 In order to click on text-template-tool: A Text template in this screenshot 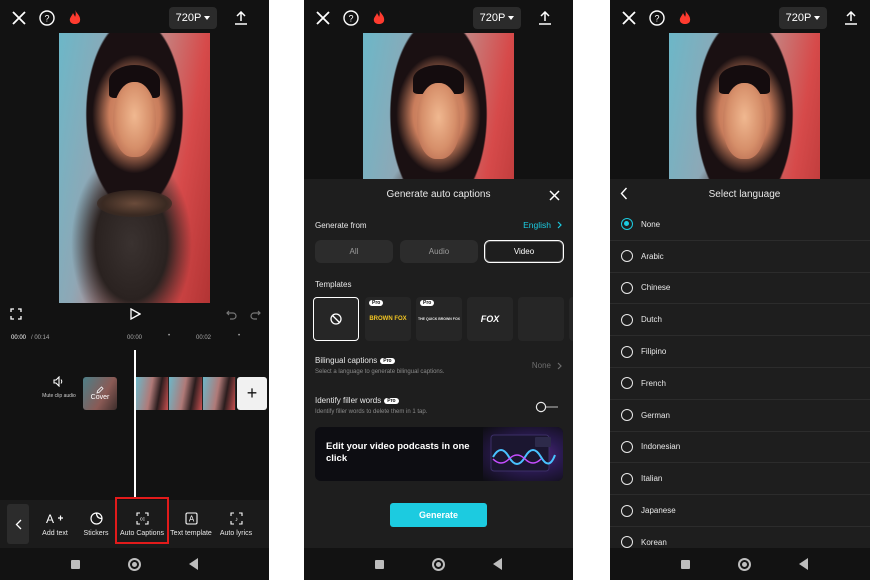, I will do `click(191, 524)`.